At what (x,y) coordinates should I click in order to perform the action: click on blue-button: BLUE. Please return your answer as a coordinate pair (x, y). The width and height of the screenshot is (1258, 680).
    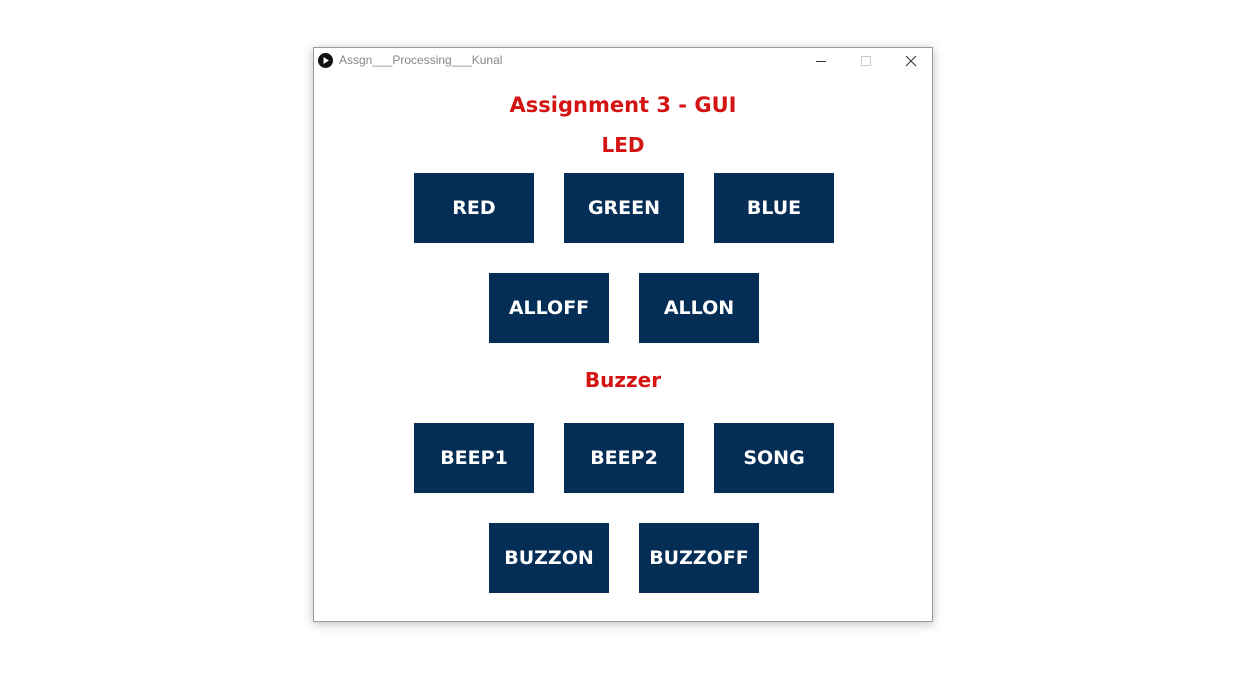
    Looking at the image, I should click on (774, 208).